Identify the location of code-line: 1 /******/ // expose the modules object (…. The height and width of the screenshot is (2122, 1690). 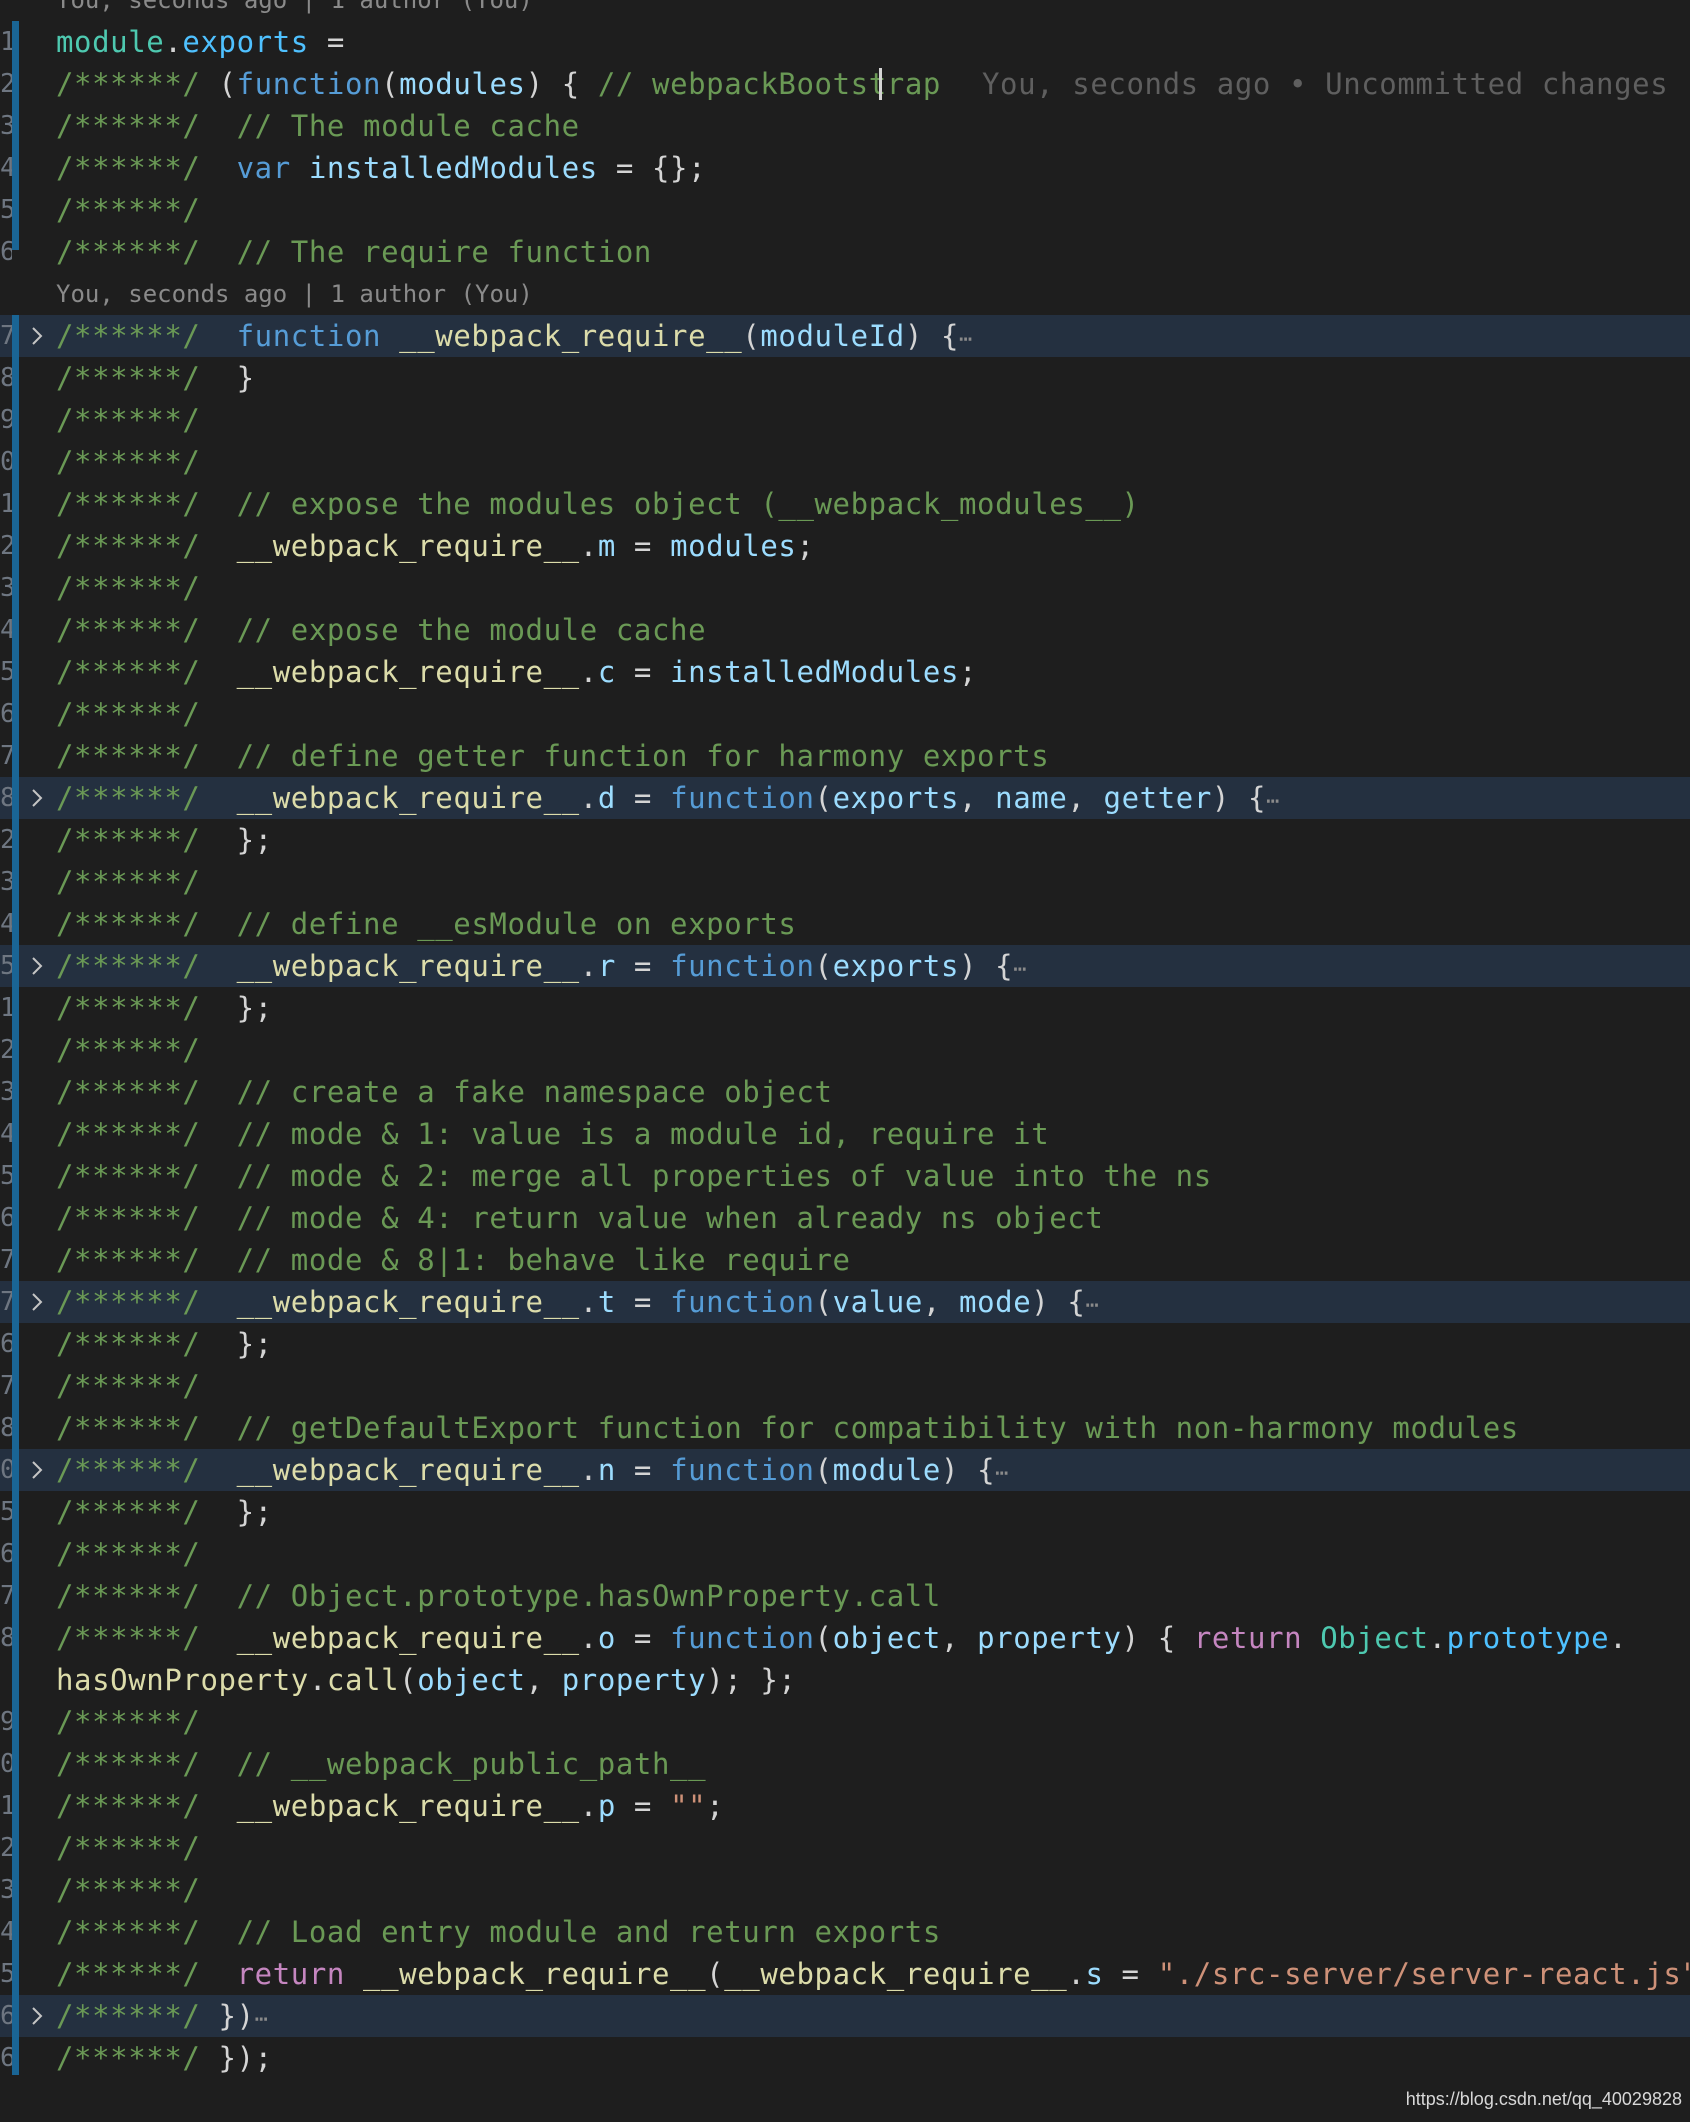
(845, 504).